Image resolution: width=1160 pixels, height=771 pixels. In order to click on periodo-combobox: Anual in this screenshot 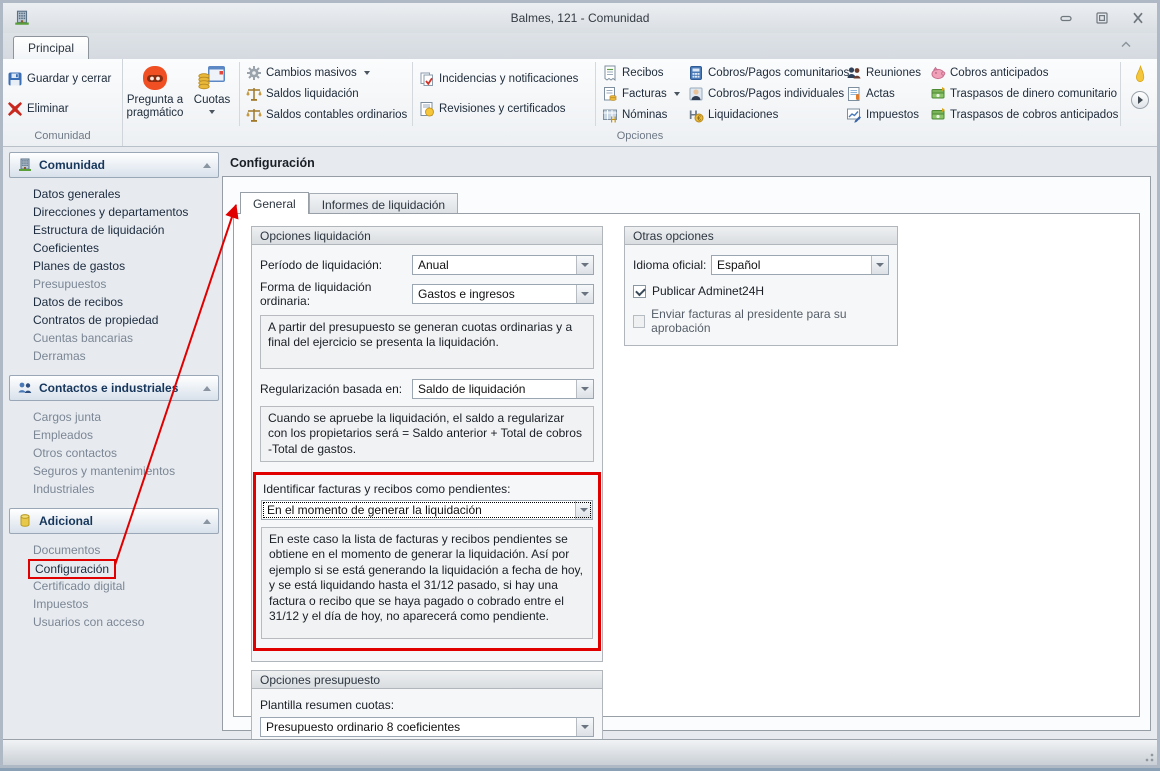, I will do `click(503, 265)`.